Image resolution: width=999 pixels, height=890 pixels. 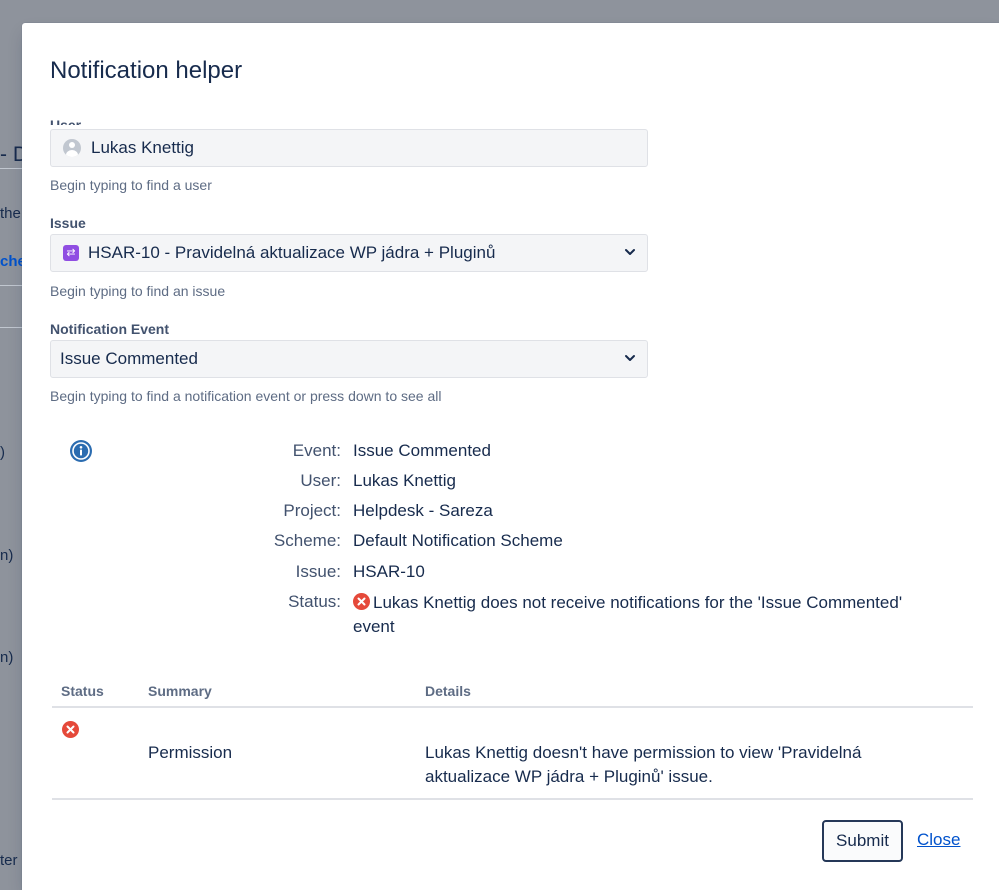 What do you see at coordinates (448, 691) in the screenshot?
I see `table-header-details: Details` at bounding box center [448, 691].